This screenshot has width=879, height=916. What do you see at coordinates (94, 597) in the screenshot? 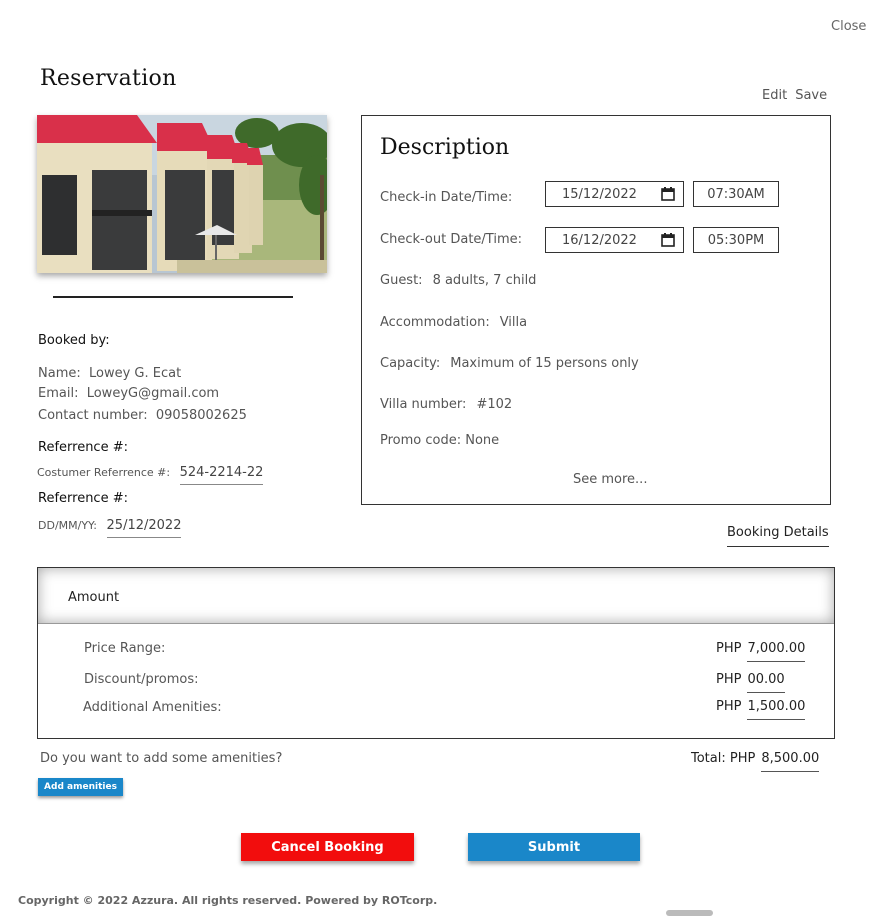
I see `amount-title: Amount` at bounding box center [94, 597].